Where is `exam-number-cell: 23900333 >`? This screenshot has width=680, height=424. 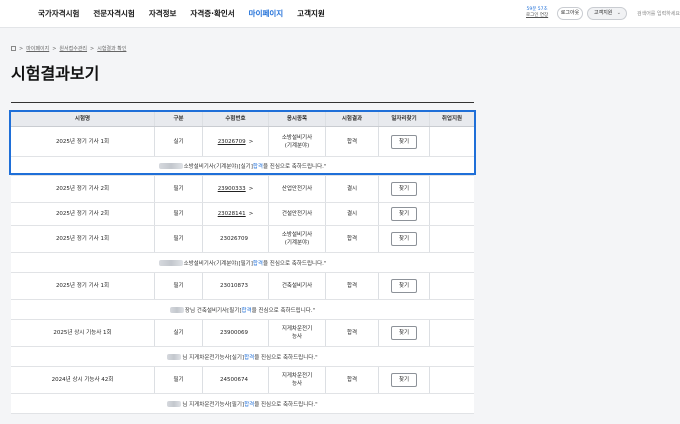
exam-number-cell: 23900333 > is located at coordinates (236, 189).